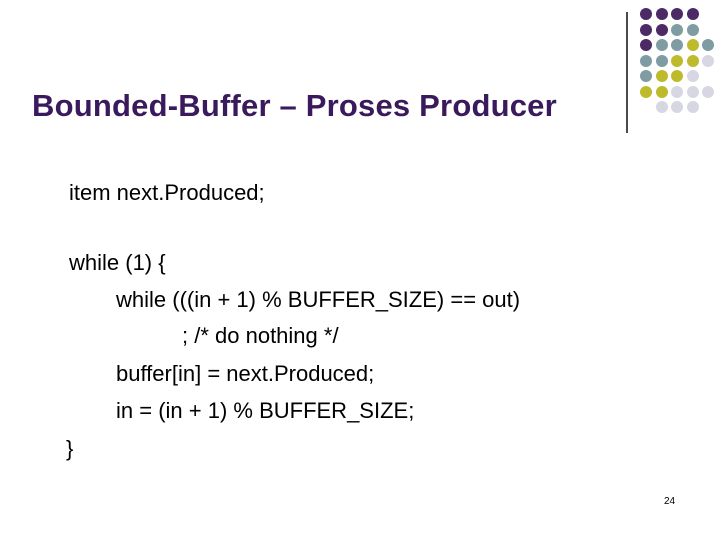 This screenshot has height=540, width=720. Describe the element at coordinates (670, 501) in the screenshot. I see `page-number: 24` at that location.